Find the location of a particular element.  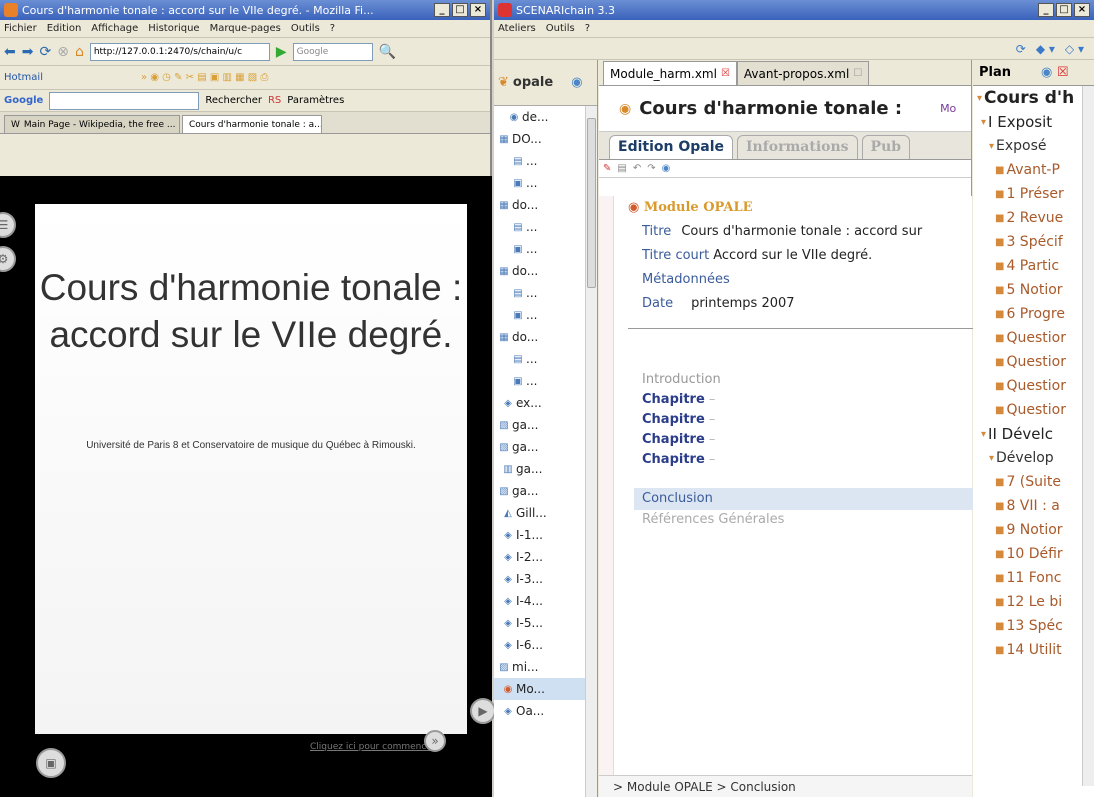

tab-cours: Cours d'harmonie tonale : a... ✖ is located at coordinates (252, 124).